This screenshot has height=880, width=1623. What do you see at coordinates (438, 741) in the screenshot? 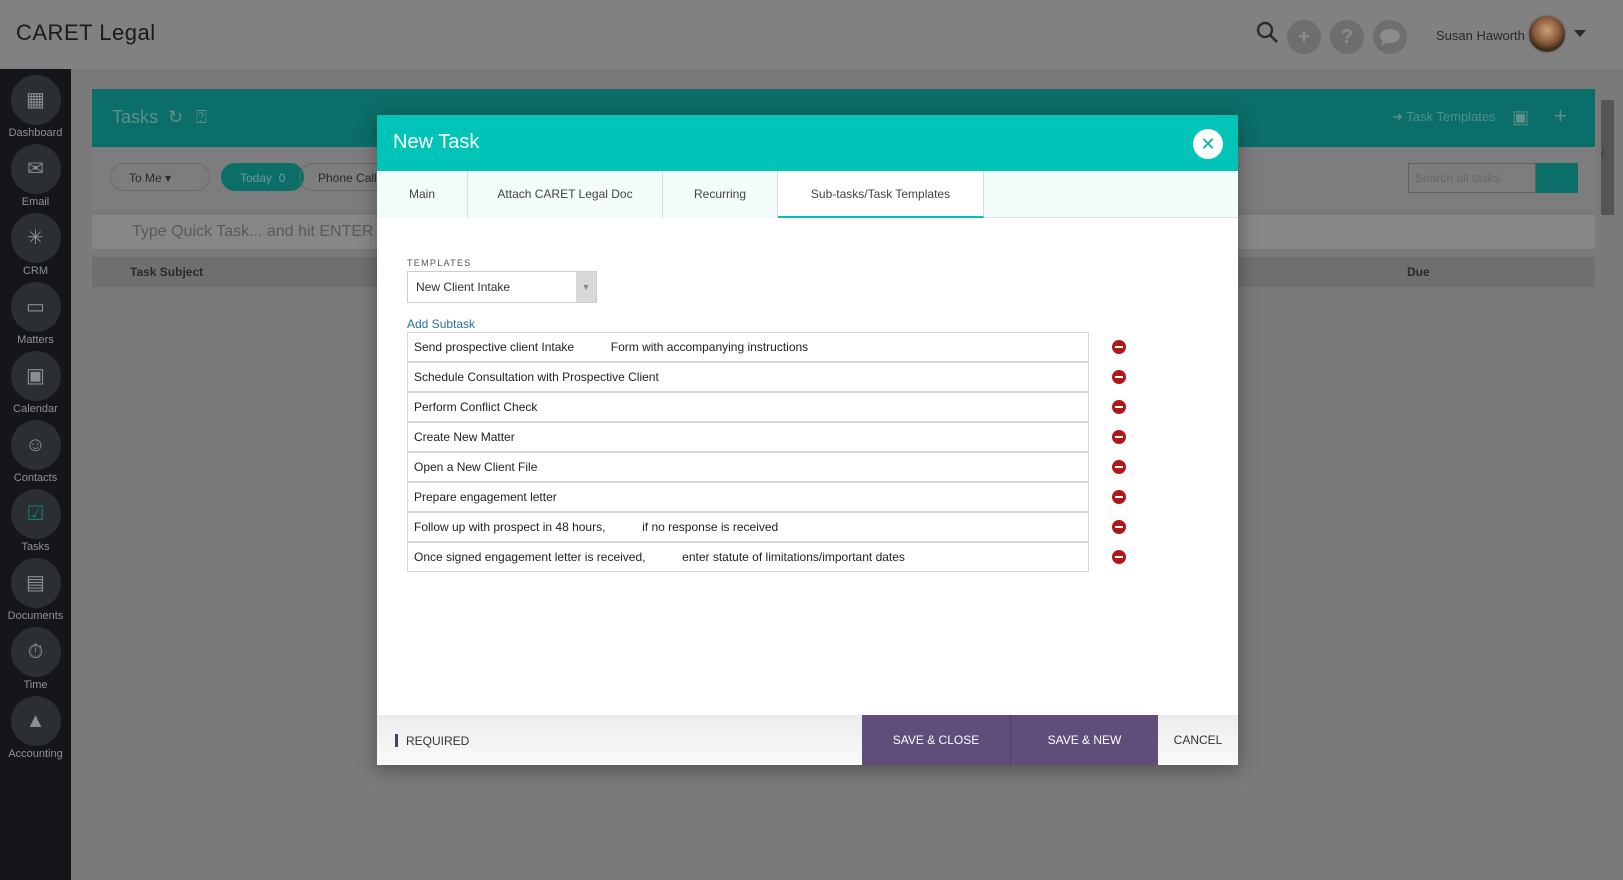
I see `required-label: REQUIRED` at bounding box center [438, 741].